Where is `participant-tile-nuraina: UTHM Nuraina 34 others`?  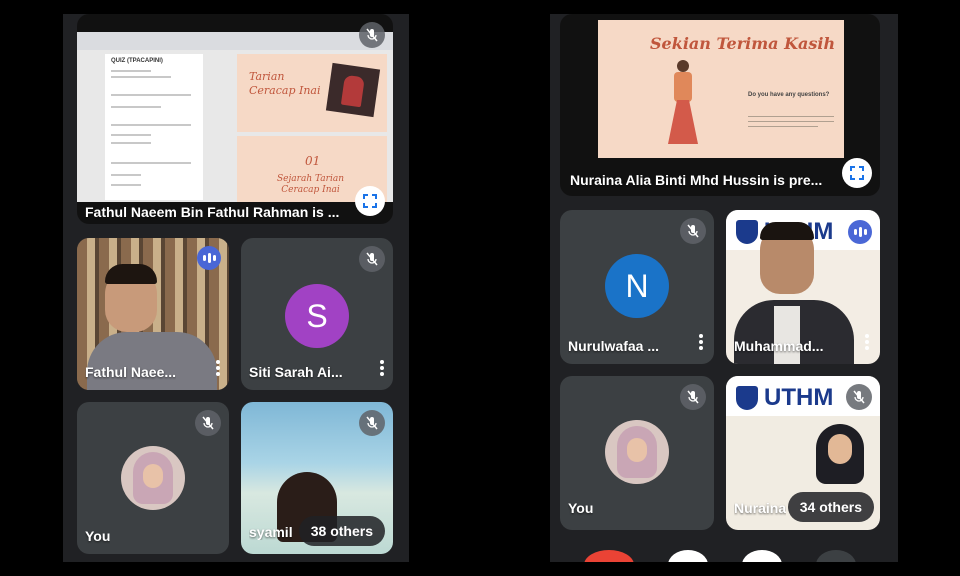
participant-tile-nuraina: UTHM Nuraina 34 others is located at coordinates (803, 453).